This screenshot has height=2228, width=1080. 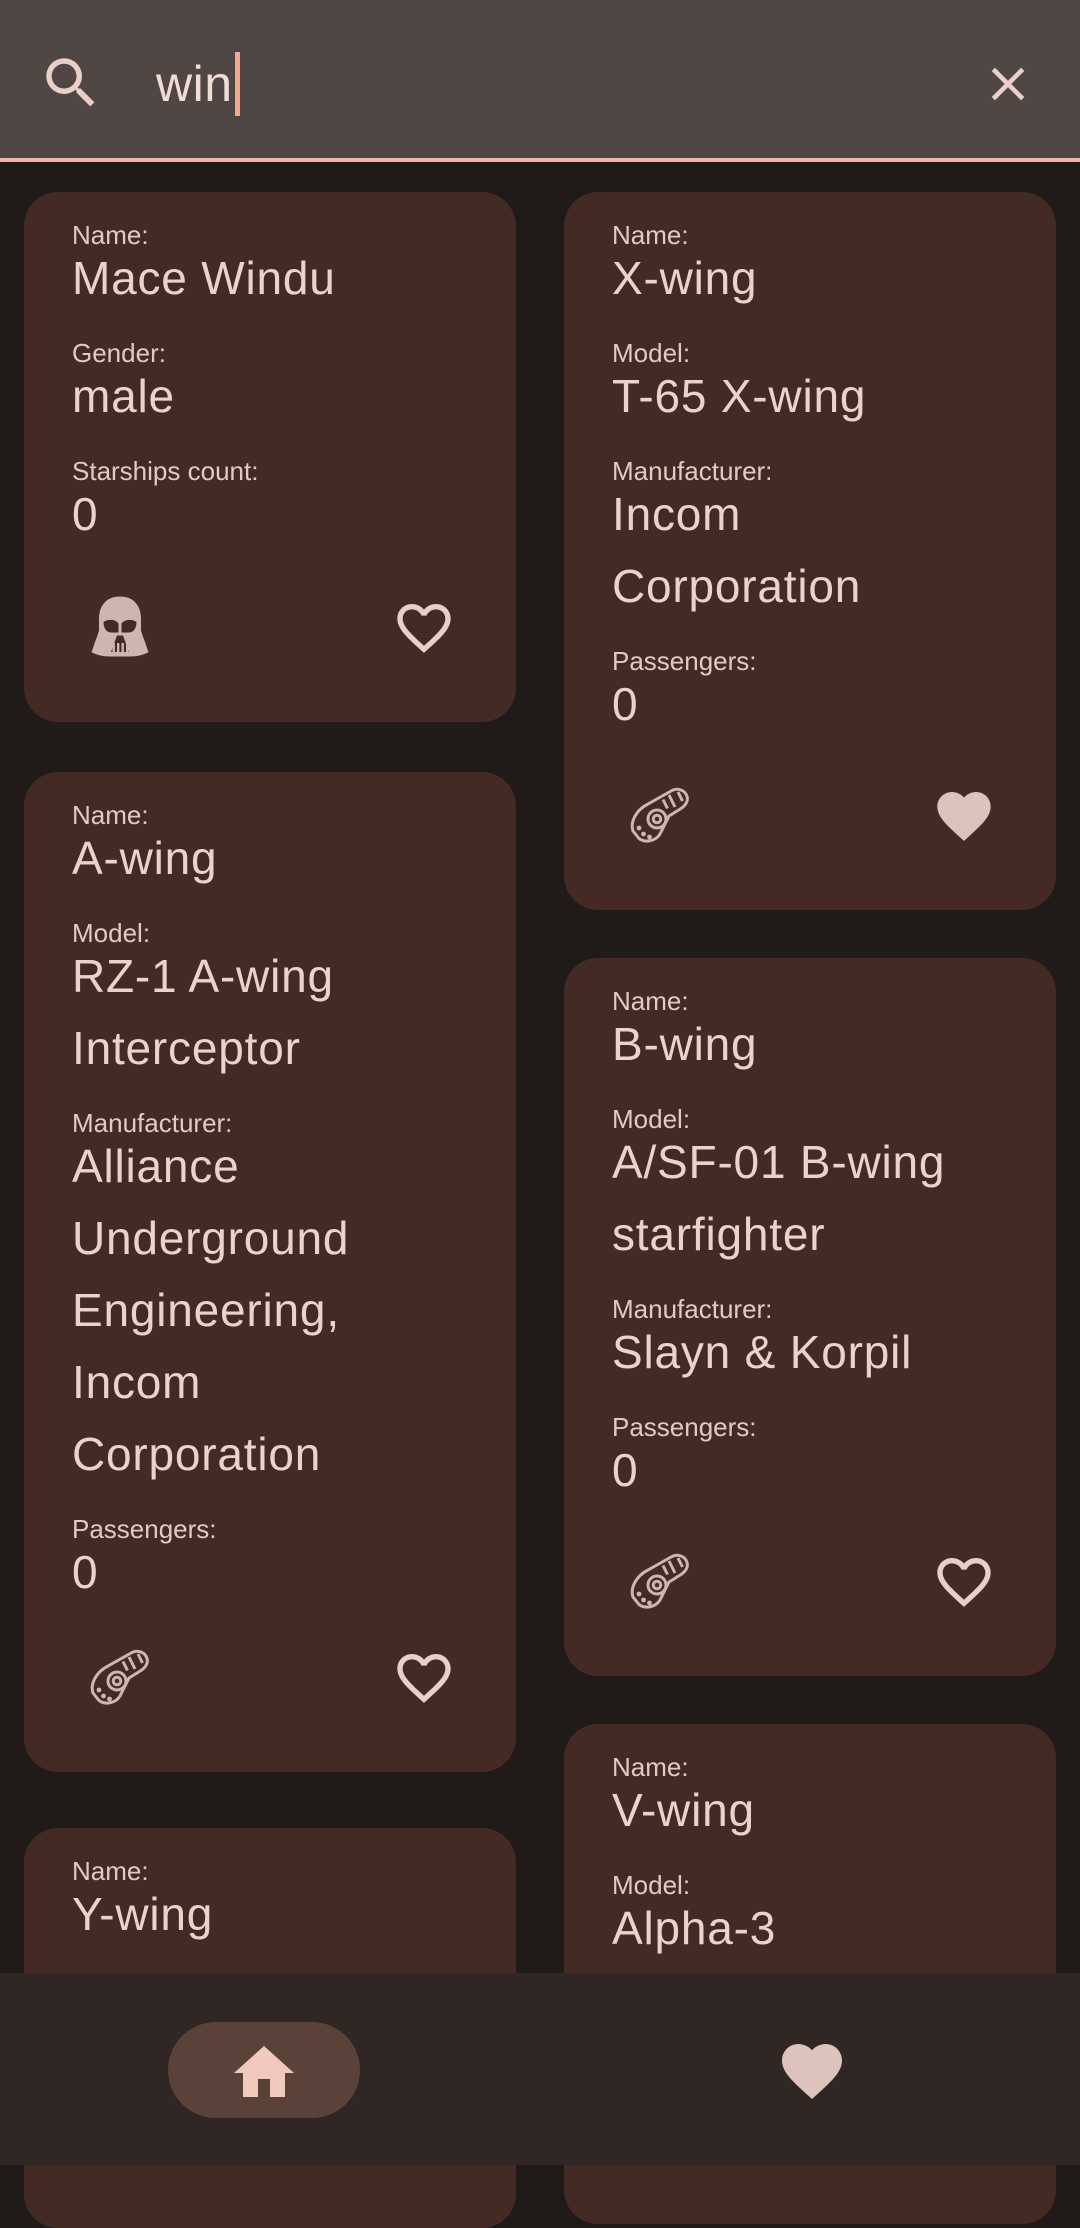 What do you see at coordinates (739, 396) in the screenshot?
I see `starship-model: T-65 X-wing` at bounding box center [739, 396].